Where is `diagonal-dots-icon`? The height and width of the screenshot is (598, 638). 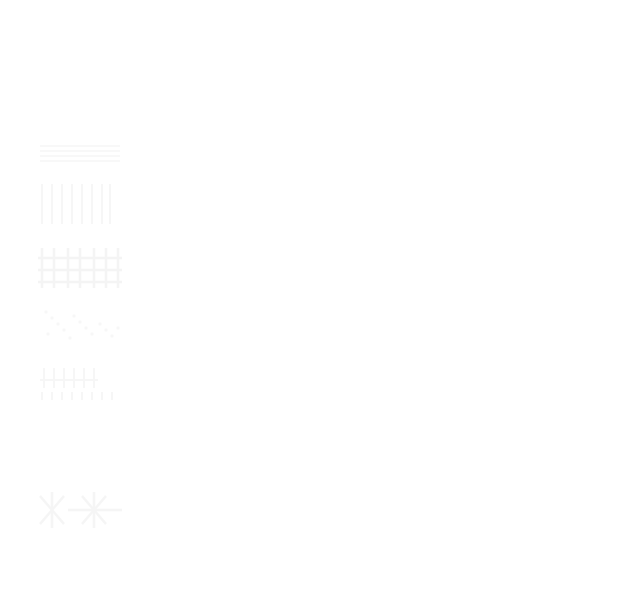
diagonal-dots-icon is located at coordinates (82, 325).